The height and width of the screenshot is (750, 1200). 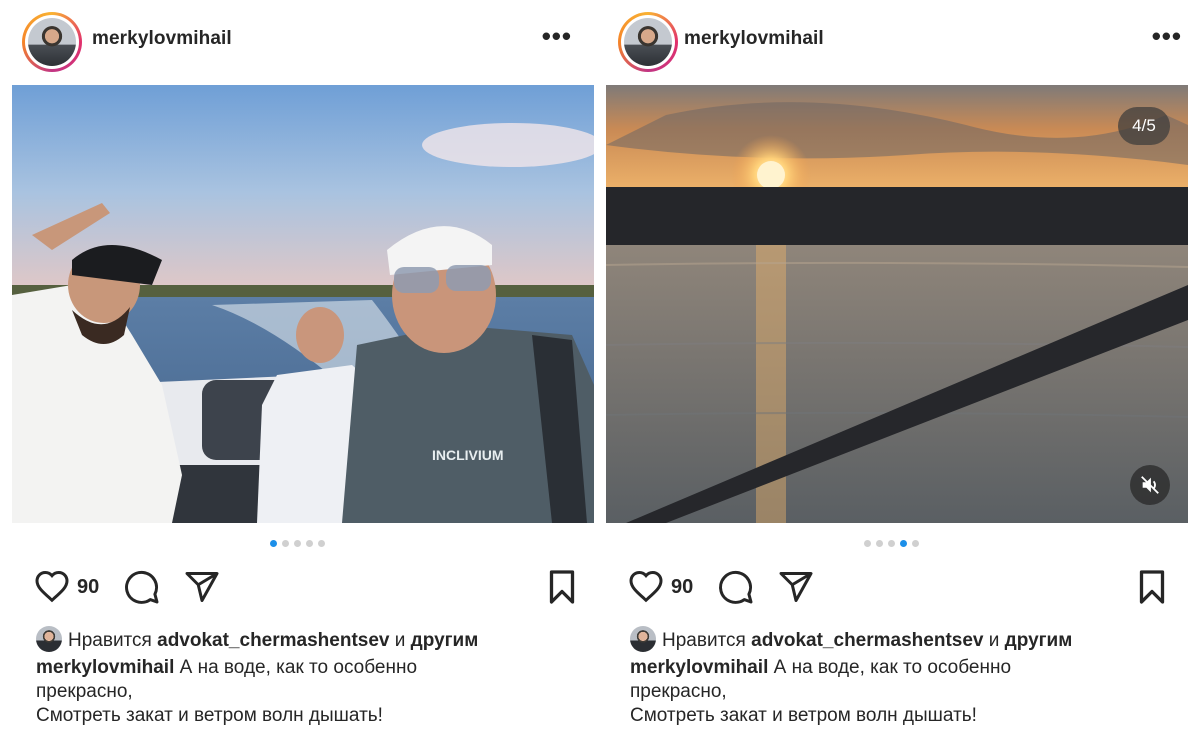 What do you see at coordinates (1144, 126) in the screenshot?
I see `carousel-counter: 4/5` at bounding box center [1144, 126].